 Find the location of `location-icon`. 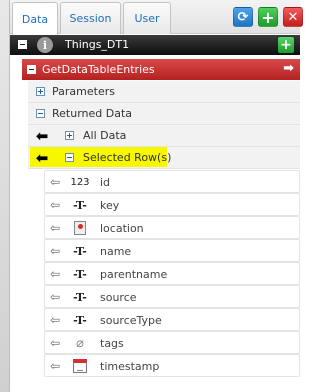

location-icon is located at coordinates (80, 228).